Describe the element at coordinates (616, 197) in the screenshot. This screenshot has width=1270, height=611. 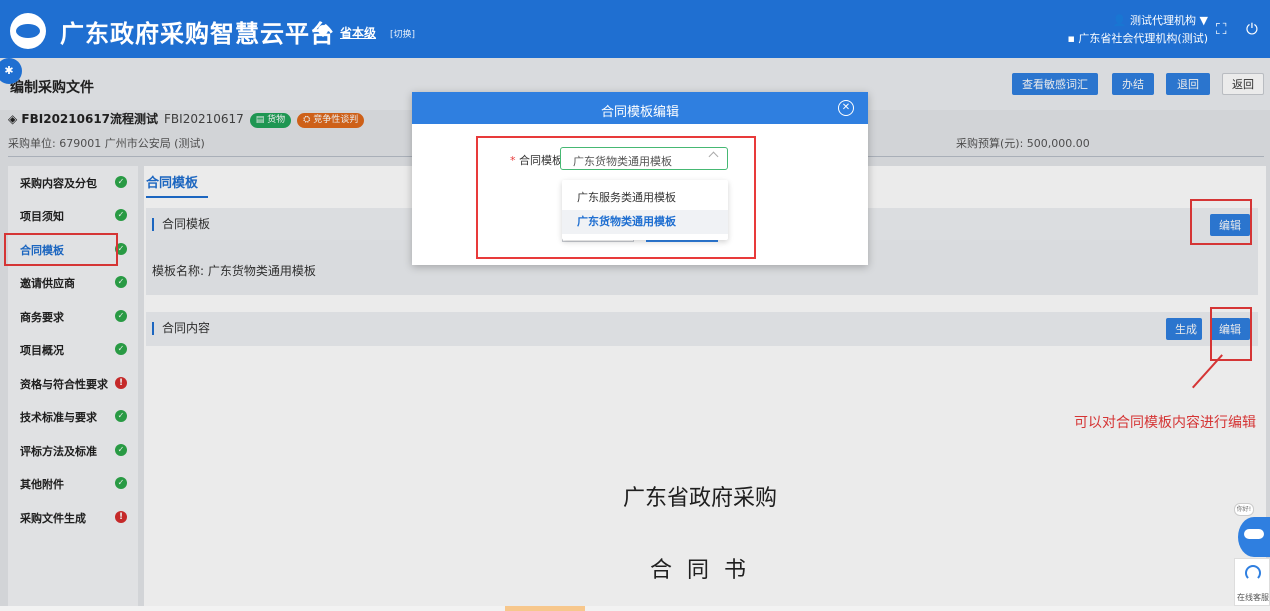
I see `highlight-box-dialog` at that location.